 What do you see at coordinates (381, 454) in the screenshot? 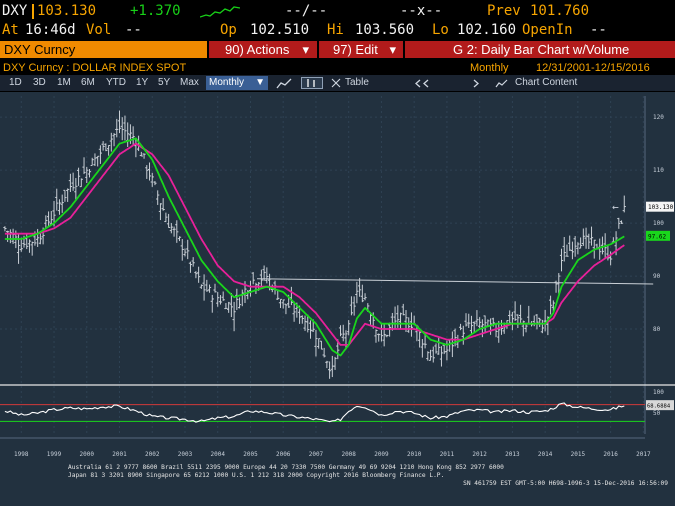
I see `x-tick-label: 2009` at bounding box center [381, 454].